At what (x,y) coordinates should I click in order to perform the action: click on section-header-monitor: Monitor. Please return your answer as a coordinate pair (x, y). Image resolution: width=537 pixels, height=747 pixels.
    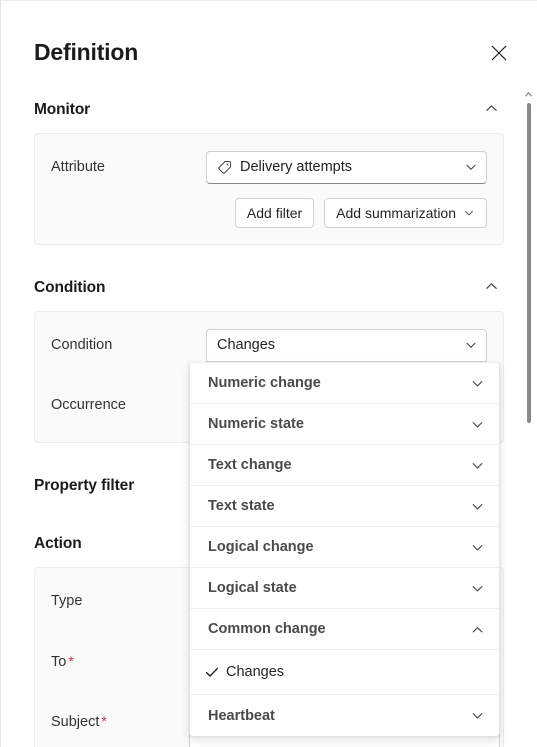
    Looking at the image, I should click on (269, 110).